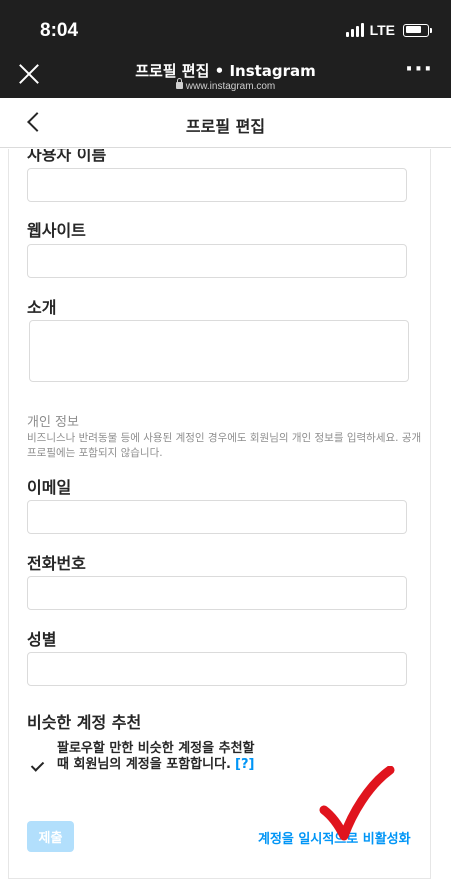 The width and height of the screenshot is (451, 883). What do you see at coordinates (219, 351) in the screenshot?
I see `bio-textarea` at bounding box center [219, 351].